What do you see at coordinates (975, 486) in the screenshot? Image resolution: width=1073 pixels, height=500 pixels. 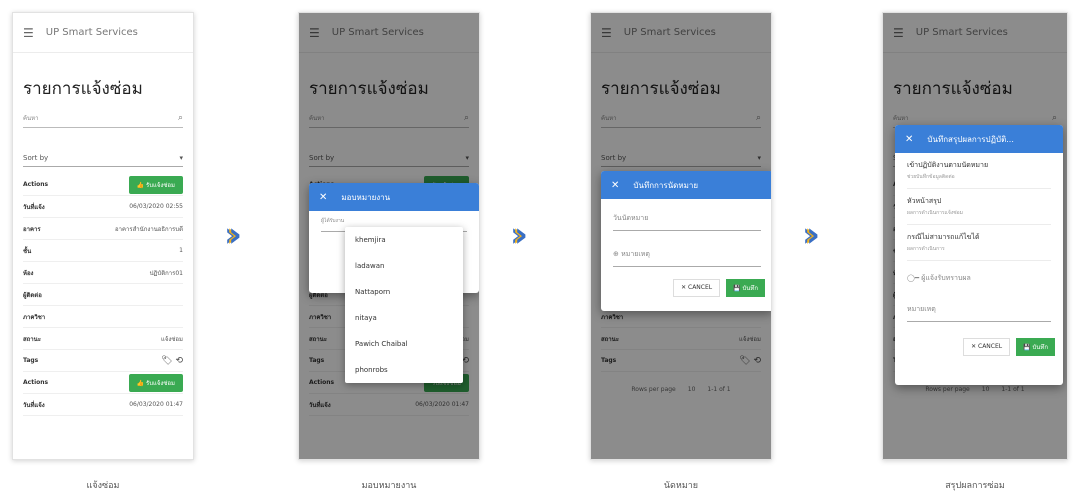 I see `caption: สรุปผลการซ่อม` at bounding box center [975, 486].